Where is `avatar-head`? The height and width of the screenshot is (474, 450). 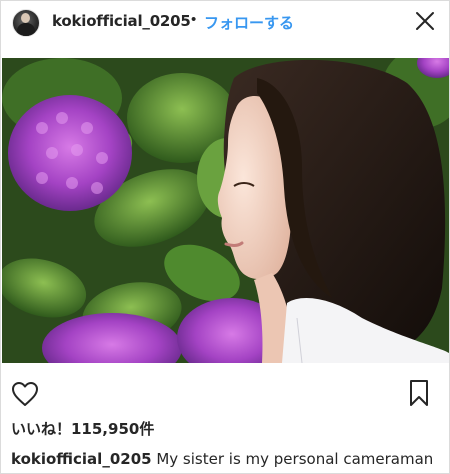
avatar-head is located at coordinates (25, 18).